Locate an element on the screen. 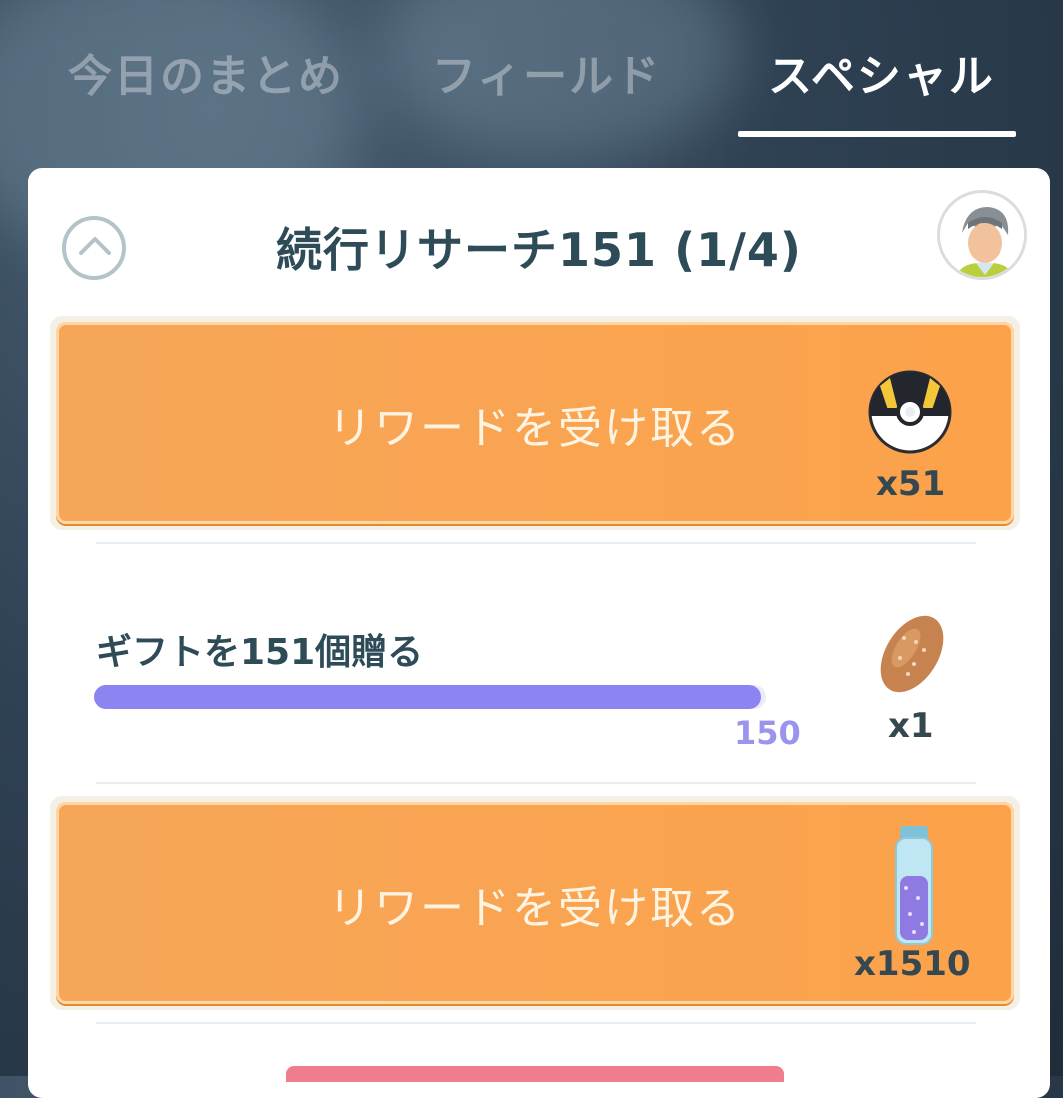 Image resolution: width=1063 pixels, height=1098 pixels. claim-reward-label: リワードを受け取る is located at coordinates (535, 908).